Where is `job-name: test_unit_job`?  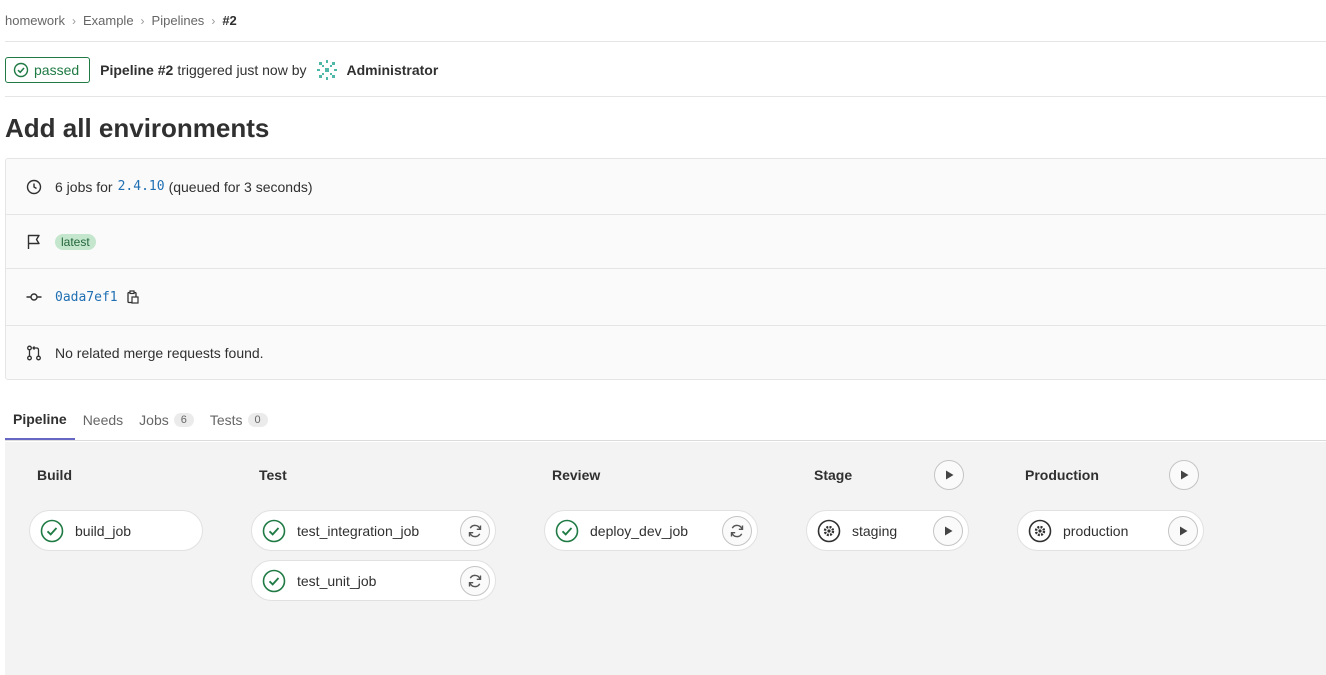
job-name: test_unit_job is located at coordinates (337, 580).